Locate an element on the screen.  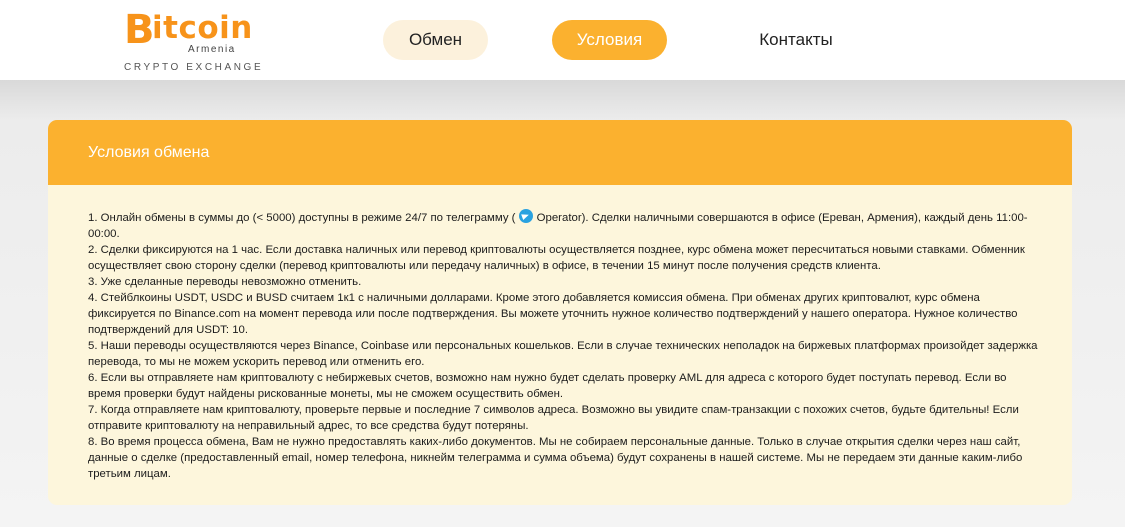
operator-link: Operator is located at coordinates (559, 218).